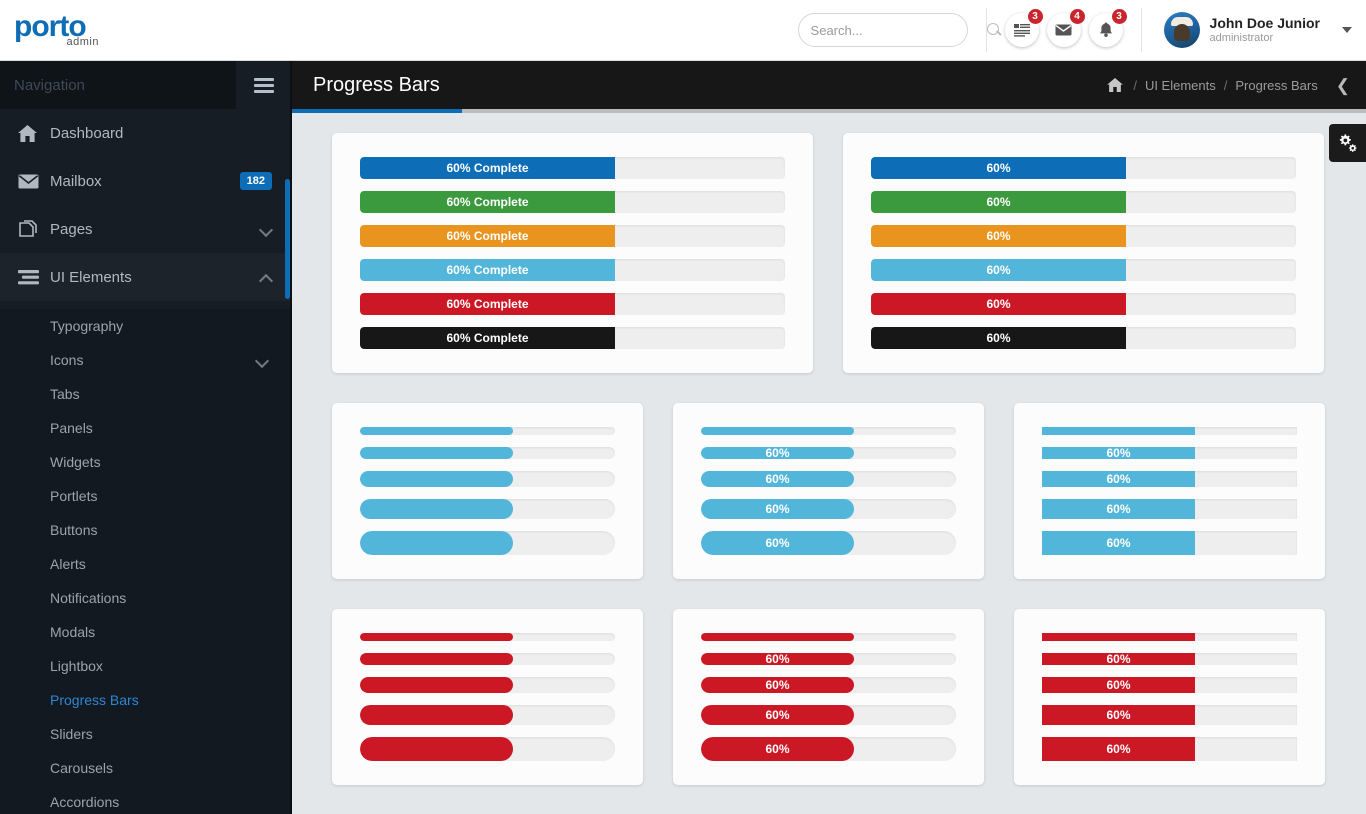 Image resolution: width=1366 pixels, height=814 pixels. Describe the element at coordinates (1265, 30) in the screenshot. I see `user-info: John Doe Junior administrator` at that location.